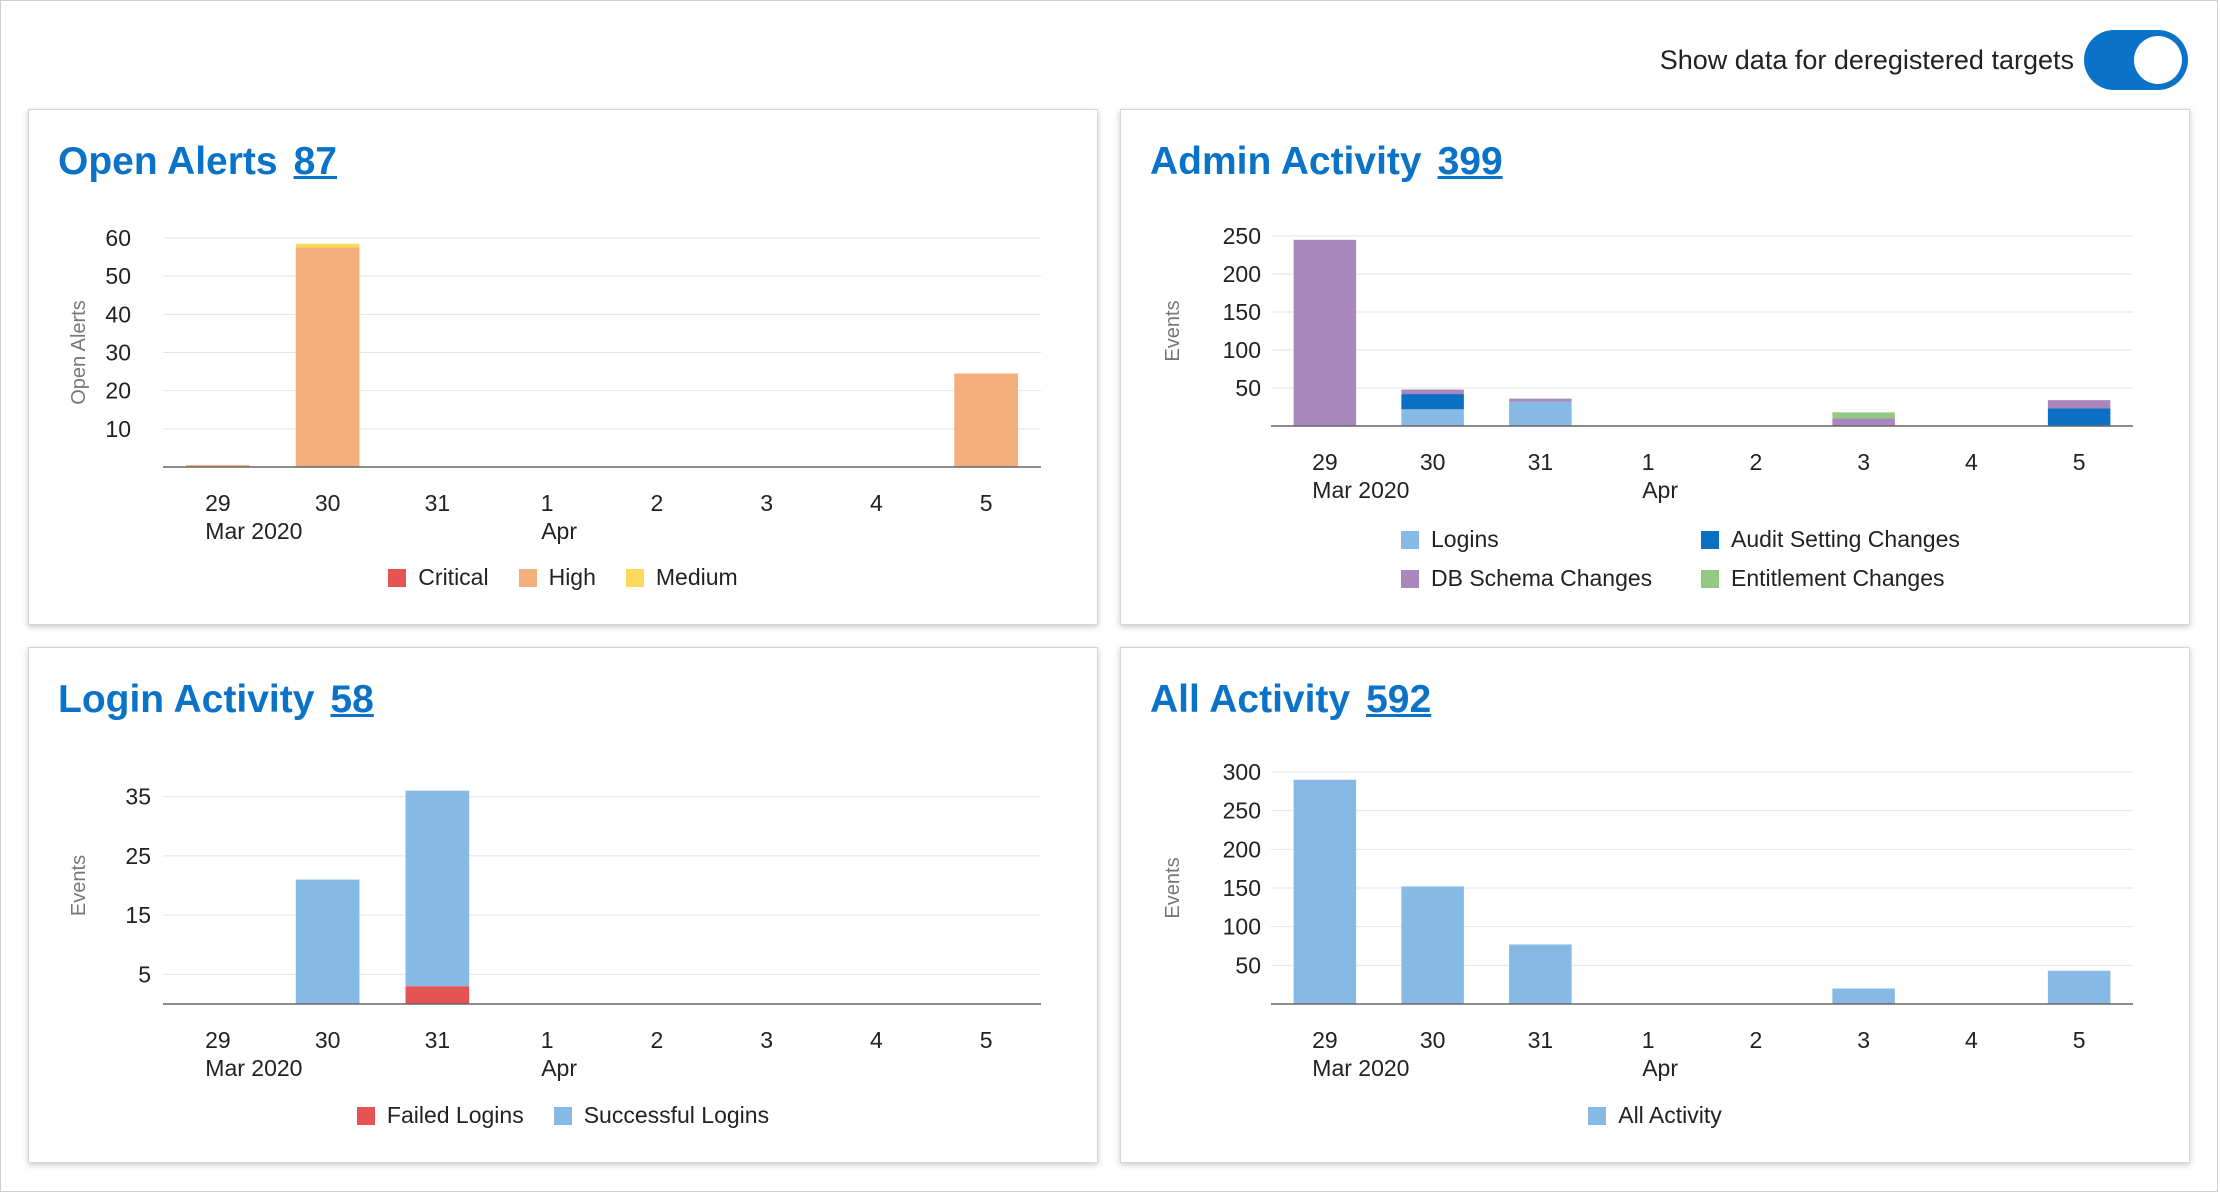 The image size is (2220, 1194). I want to click on legend-label: Successful Logins, so click(676, 1115).